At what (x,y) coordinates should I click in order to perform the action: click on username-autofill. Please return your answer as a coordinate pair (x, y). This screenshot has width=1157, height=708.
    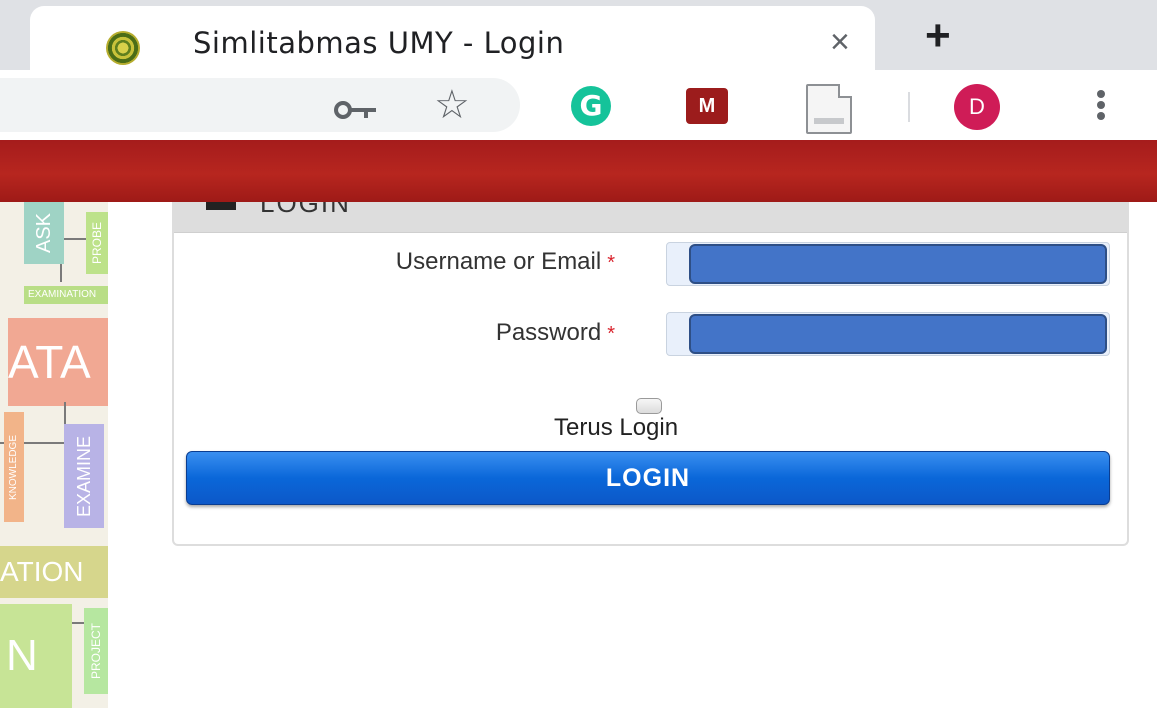
    Looking at the image, I should click on (898, 264).